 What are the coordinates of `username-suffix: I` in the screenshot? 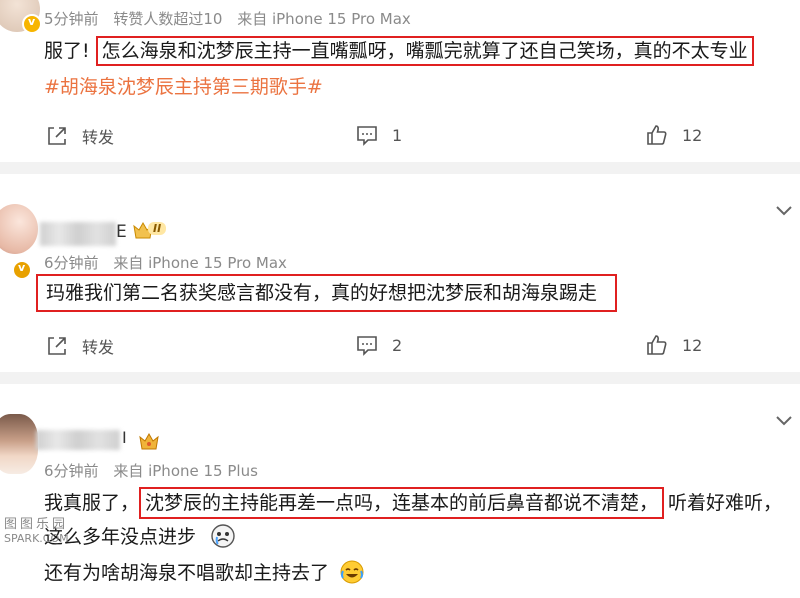 It's located at (124, 437).